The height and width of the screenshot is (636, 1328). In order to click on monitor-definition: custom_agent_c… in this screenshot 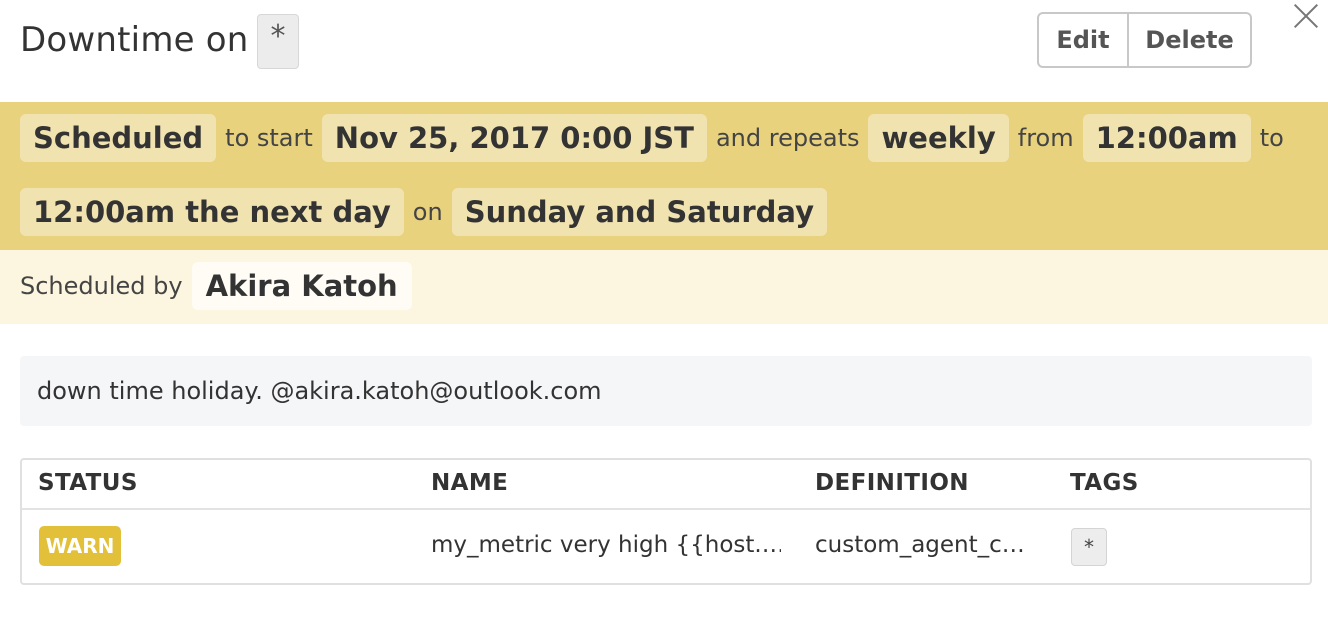, I will do `click(920, 545)`.